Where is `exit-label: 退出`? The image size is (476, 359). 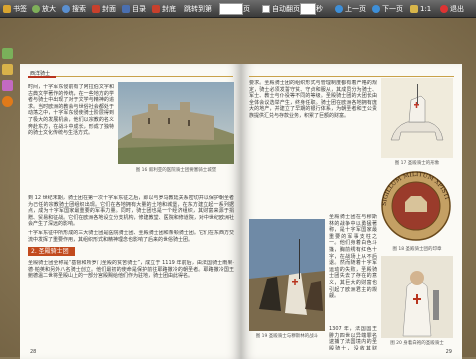
exit-label: 退出 is located at coordinates (457, 8).